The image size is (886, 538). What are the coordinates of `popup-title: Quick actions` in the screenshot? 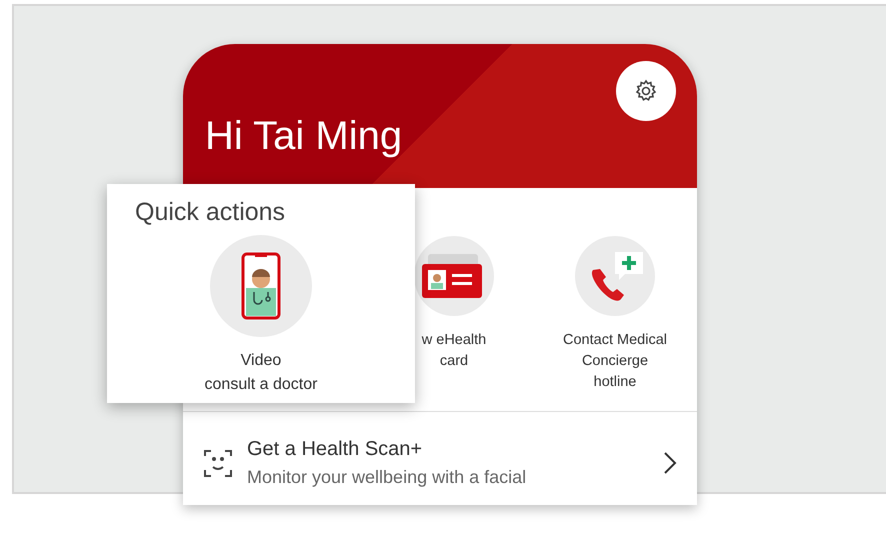 It's located at (210, 212).